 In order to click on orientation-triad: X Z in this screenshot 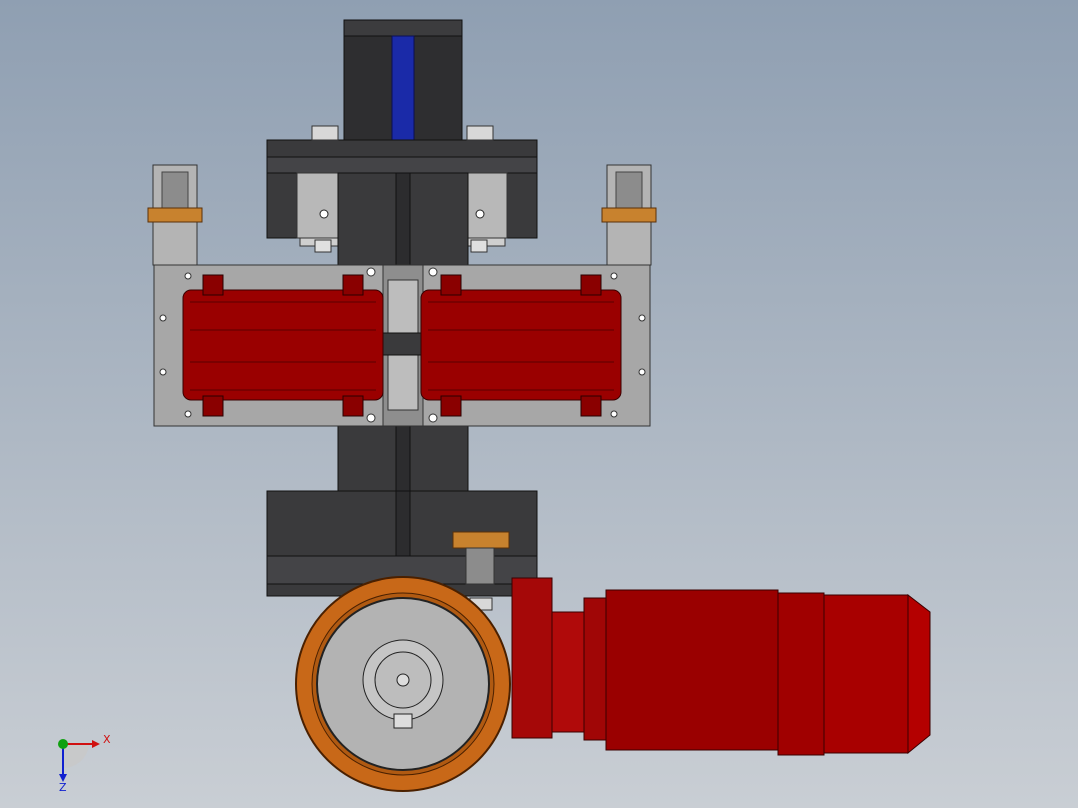, I will do `click(85, 760)`.